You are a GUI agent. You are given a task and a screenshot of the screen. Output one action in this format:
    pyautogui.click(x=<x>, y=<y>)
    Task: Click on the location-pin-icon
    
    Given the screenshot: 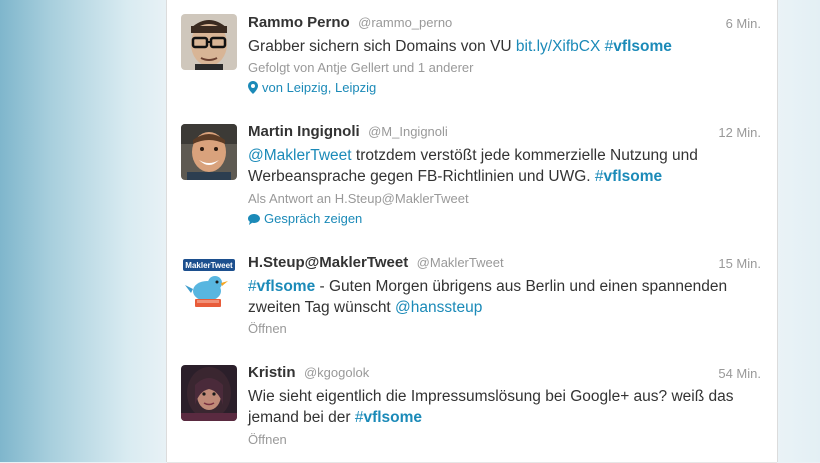 What is the action you would take?
    pyautogui.click(x=253, y=87)
    